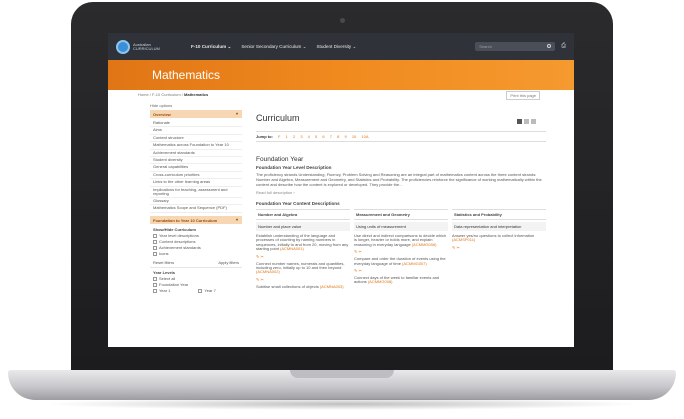 This screenshot has width=684, height=419. What do you see at coordinates (167, 279) in the screenshot?
I see `check-label: Select all` at bounding box center [167, 279].